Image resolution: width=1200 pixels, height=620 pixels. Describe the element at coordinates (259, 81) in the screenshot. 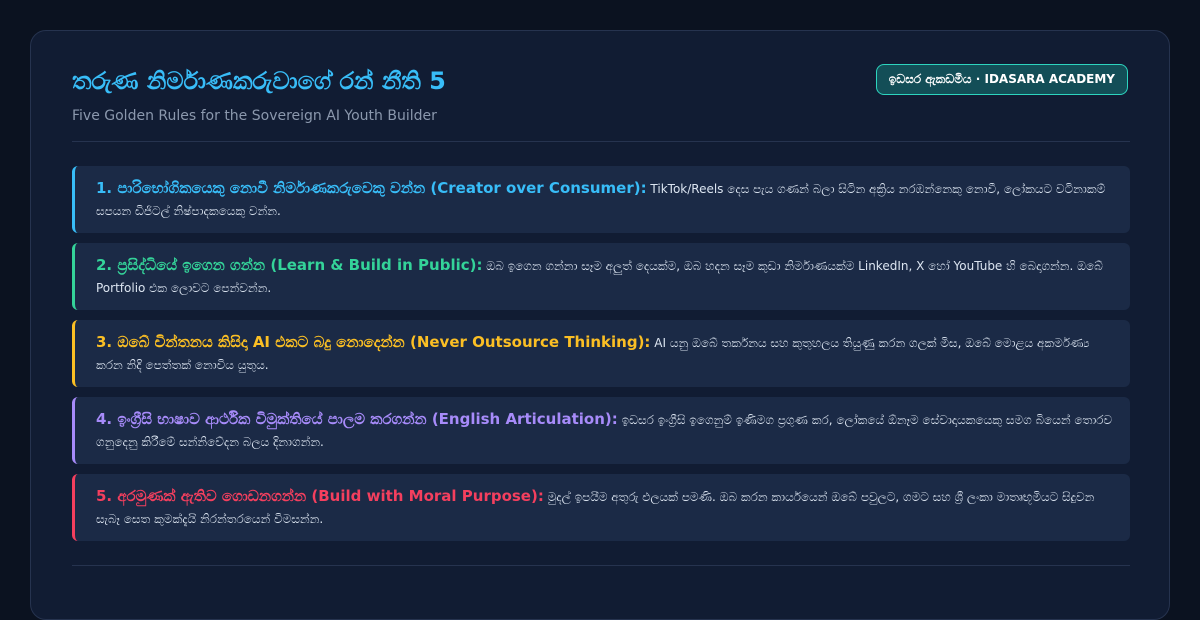

I see `page-title: තරුණ නිර්මාණකරුවාගේ රන් නීති 5` at that location.